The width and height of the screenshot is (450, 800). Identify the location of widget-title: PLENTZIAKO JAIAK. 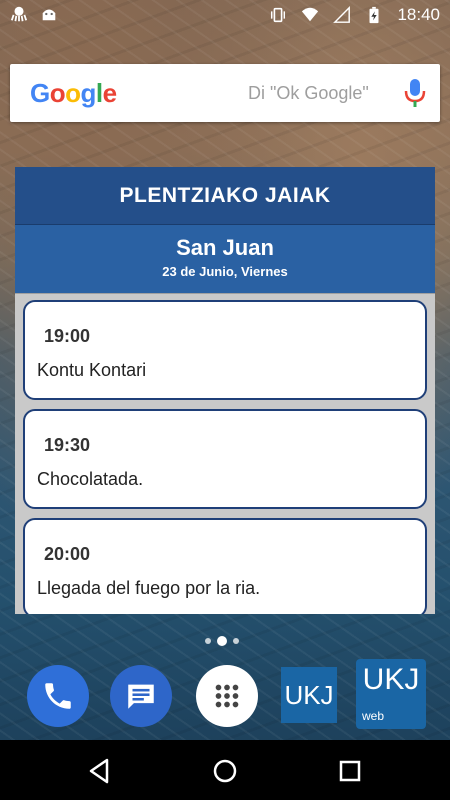
(225, 196).